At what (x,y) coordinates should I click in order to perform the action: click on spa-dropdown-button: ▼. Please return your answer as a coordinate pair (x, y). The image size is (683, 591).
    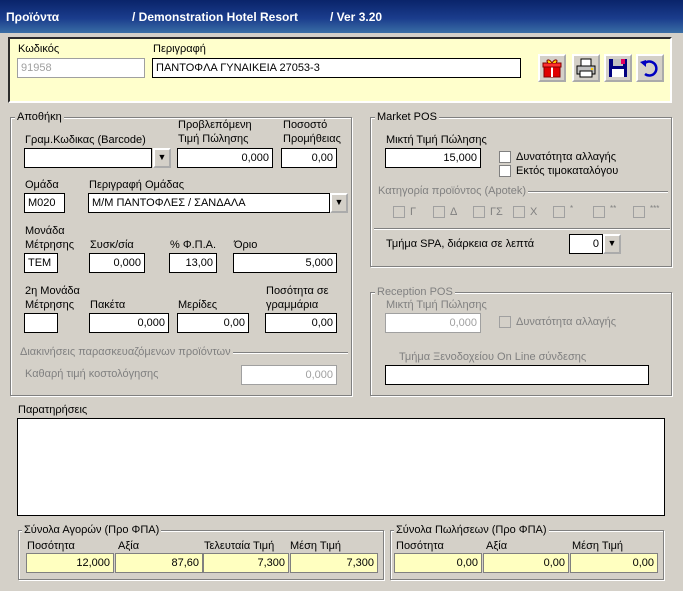
    Looking at the image, I should click on (612, 244).